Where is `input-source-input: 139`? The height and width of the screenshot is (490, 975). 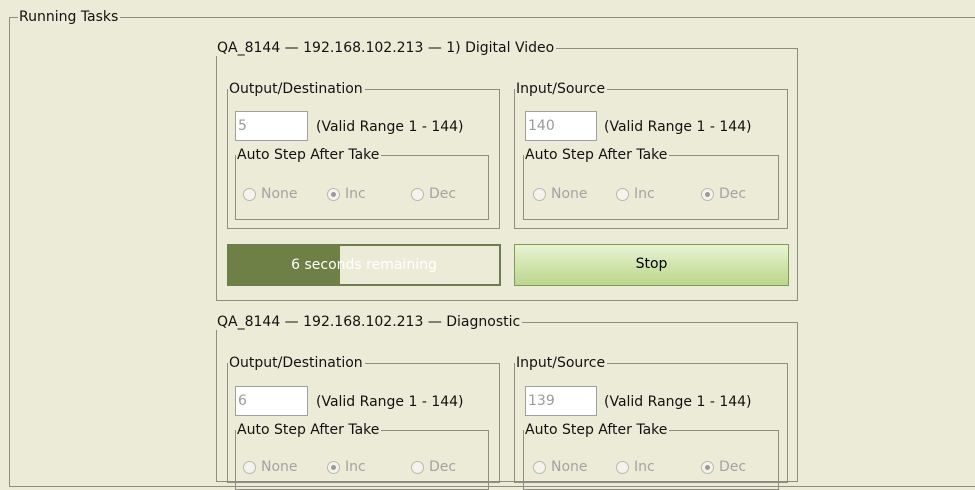 input-source-input: 139 is located at coordinates (561, 401).